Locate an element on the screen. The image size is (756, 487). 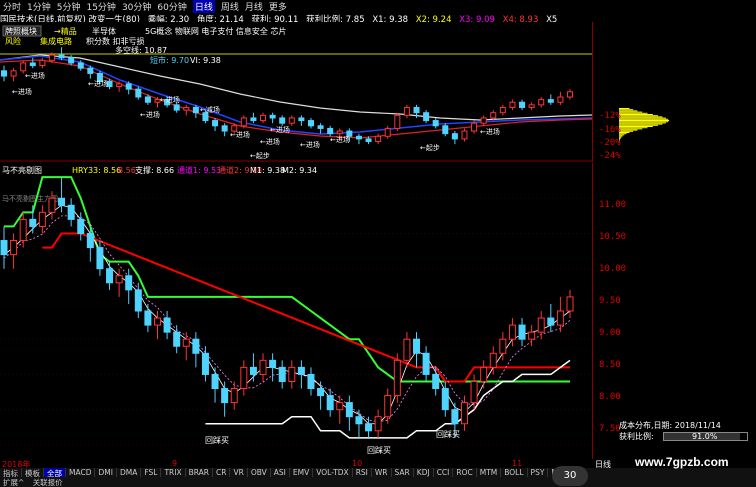
buy-label-1: 回踩买 is located at coordinates (217, 440).